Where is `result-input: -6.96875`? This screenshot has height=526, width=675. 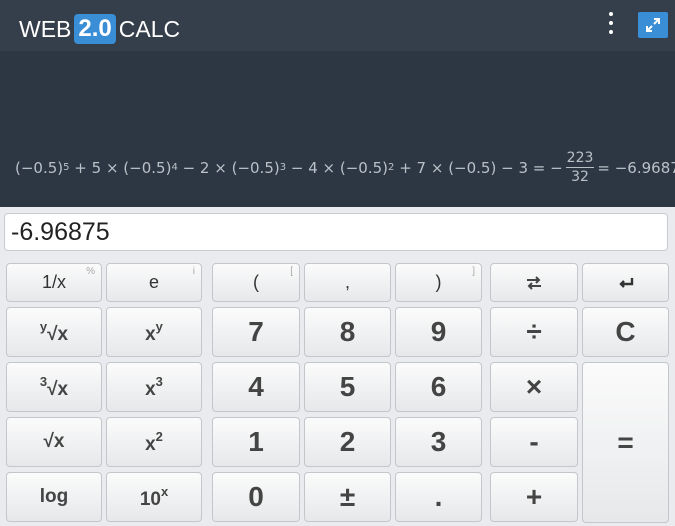 result-input: -6.96875 is located at coordinates (336, 232).